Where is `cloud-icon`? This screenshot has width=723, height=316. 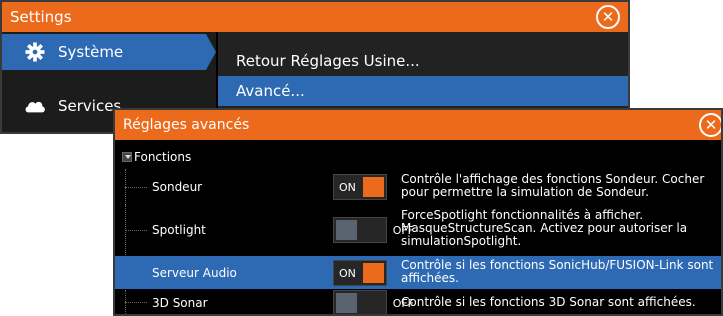
cloud-icon is located at coordinates (35, 107).